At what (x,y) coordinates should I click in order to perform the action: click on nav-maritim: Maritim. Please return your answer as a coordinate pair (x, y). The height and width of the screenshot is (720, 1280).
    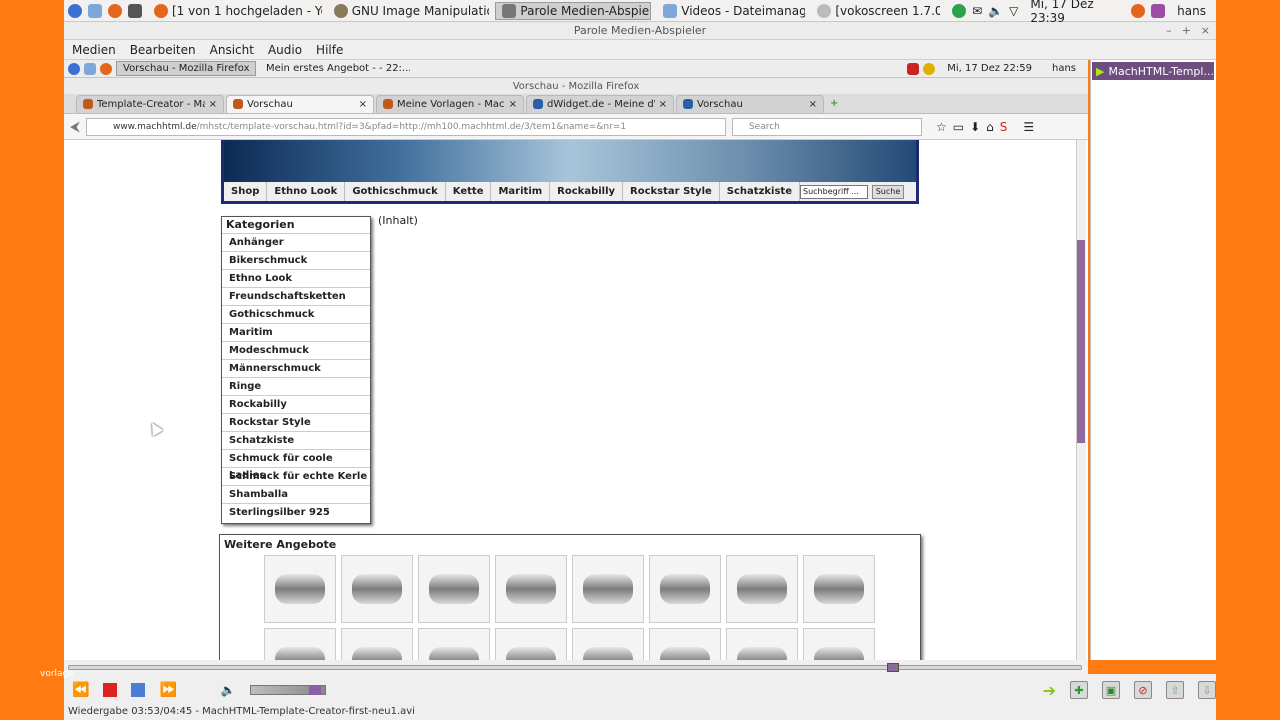
    Looking at the image, I should click on (521, 191).